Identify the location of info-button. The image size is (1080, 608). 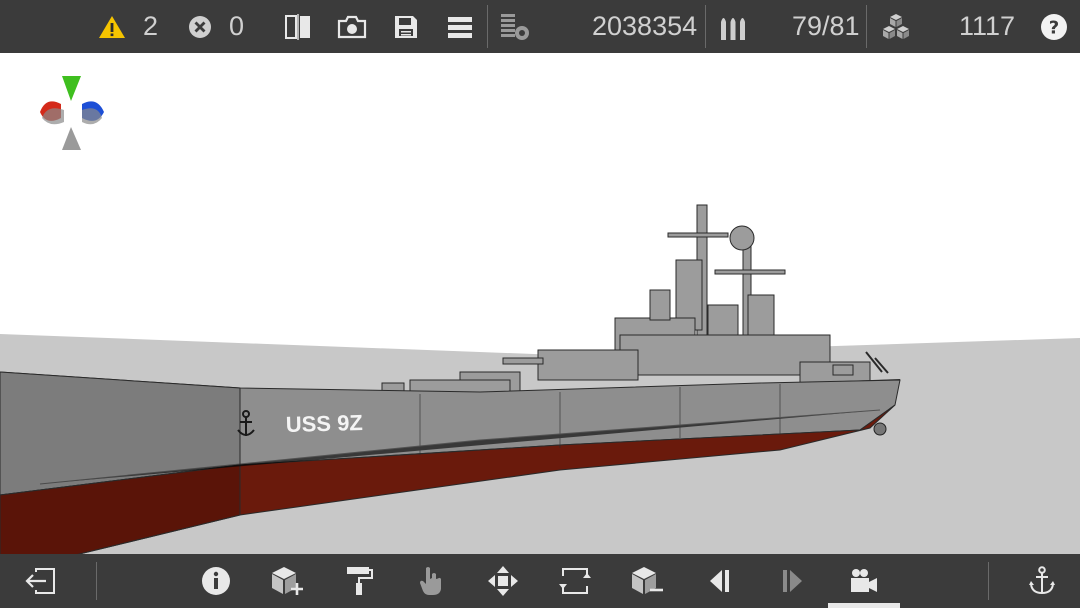
(216, 581).